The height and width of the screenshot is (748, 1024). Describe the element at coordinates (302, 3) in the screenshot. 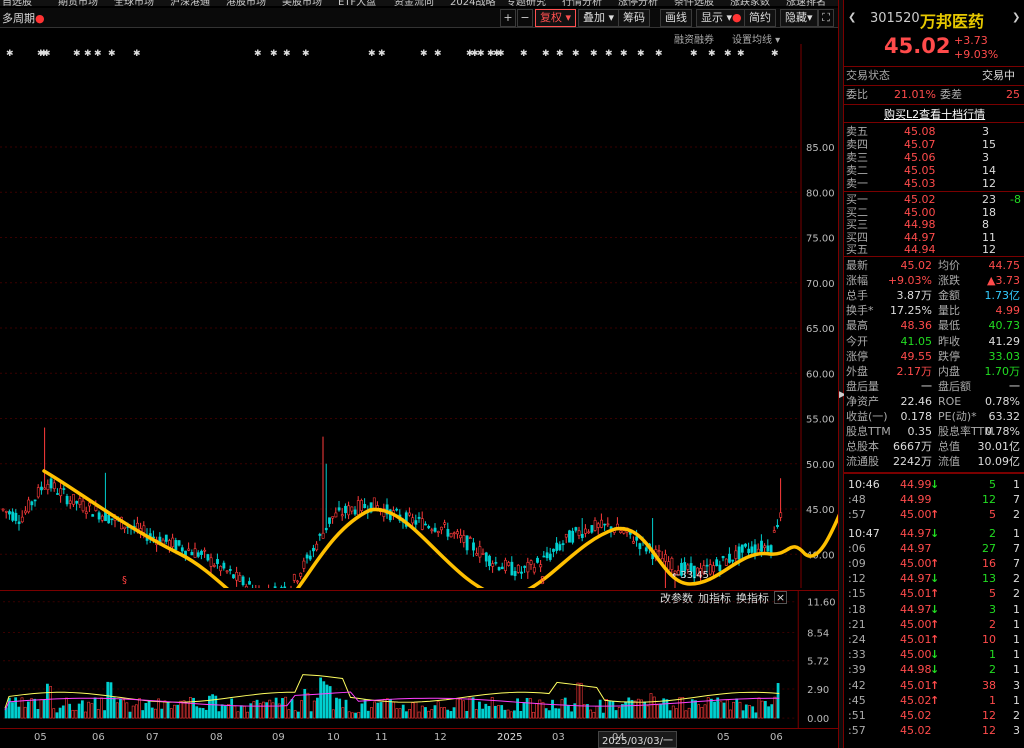

I see `menu-item: 美股市场` at that location.